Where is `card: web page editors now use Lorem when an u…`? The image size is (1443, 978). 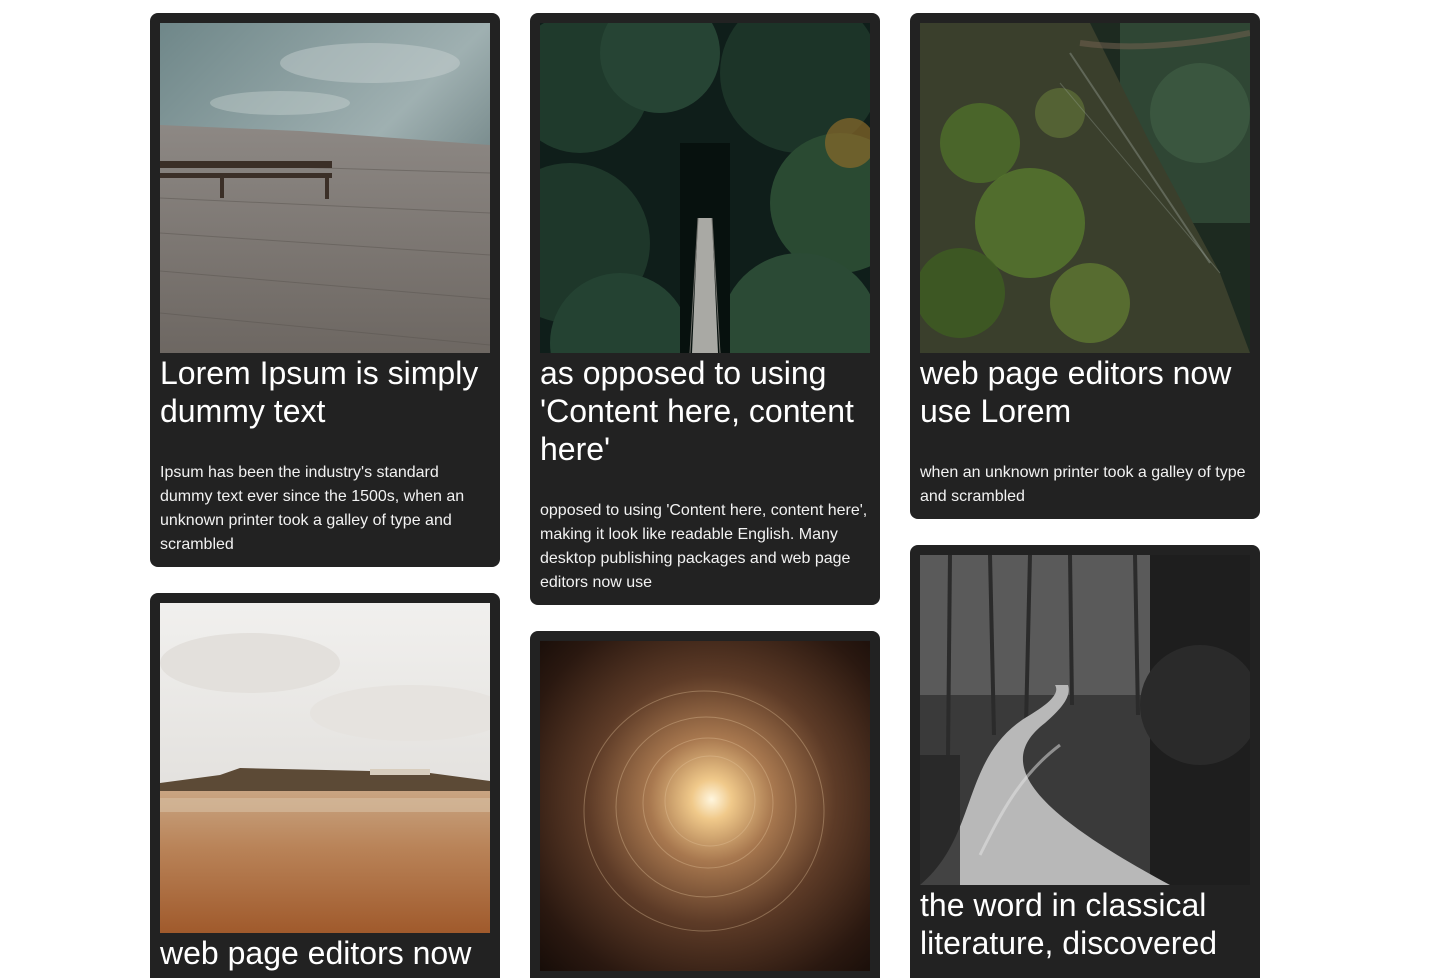 card: web page editors now use Lorem when an u… is located at coordinates (1085, 266).